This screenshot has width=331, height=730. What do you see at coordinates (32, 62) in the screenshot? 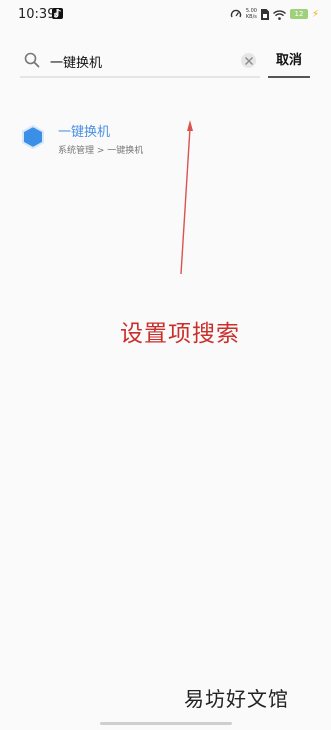
I see `search-icon` at bounding box center [32, 62].